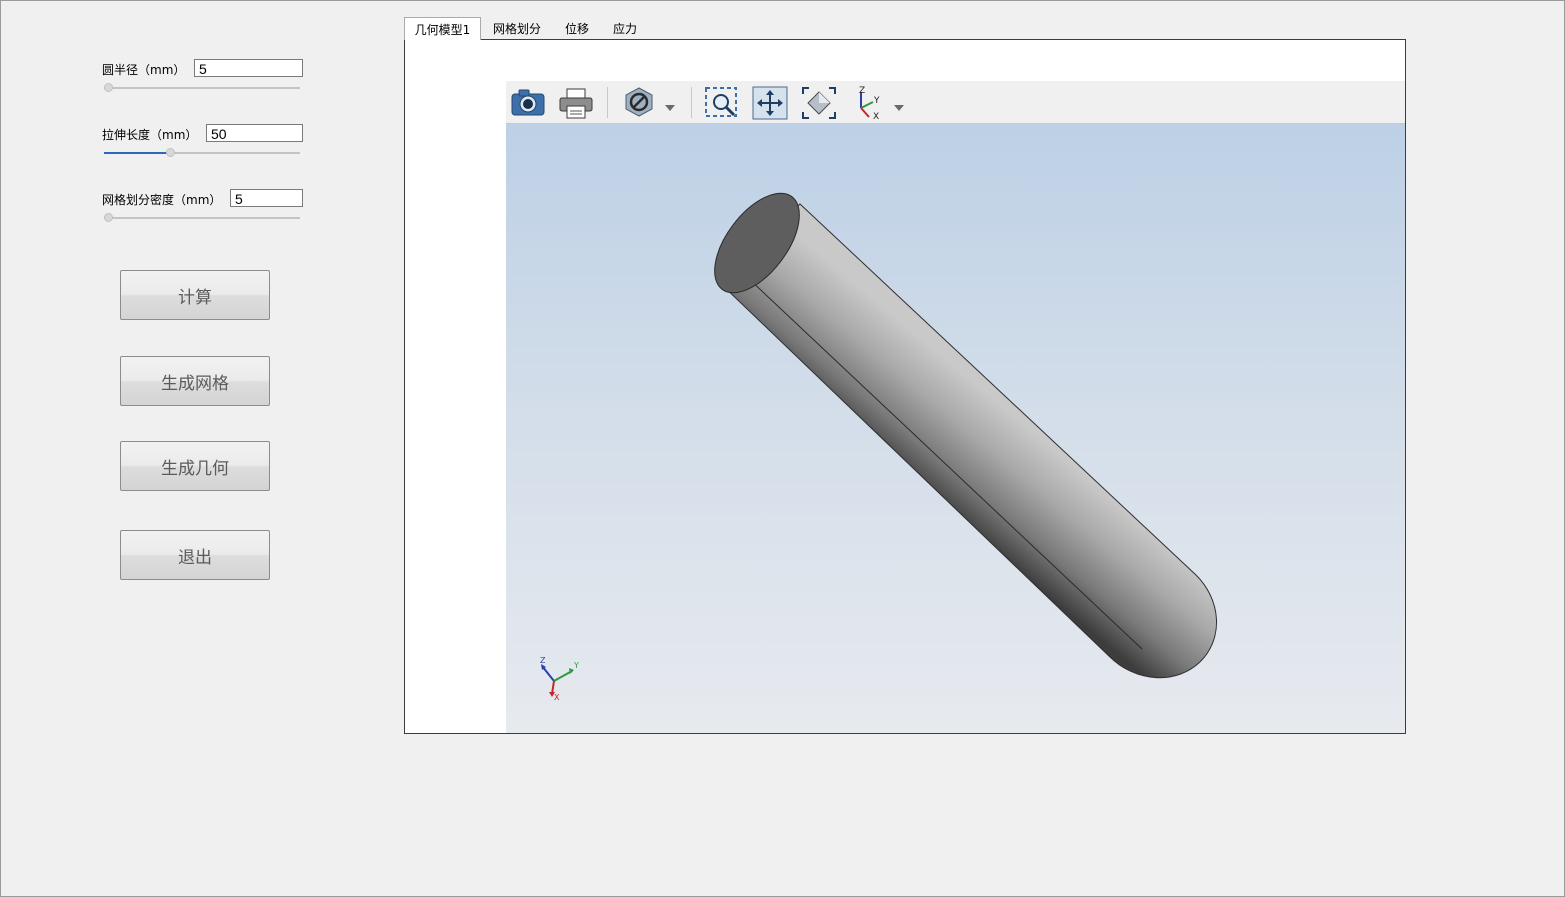 This screenshot has height=897, width=1565. Describe the element at coordinates (559, 679) in the screenshot. I see `orientation-triad: Z Y X` at that location.